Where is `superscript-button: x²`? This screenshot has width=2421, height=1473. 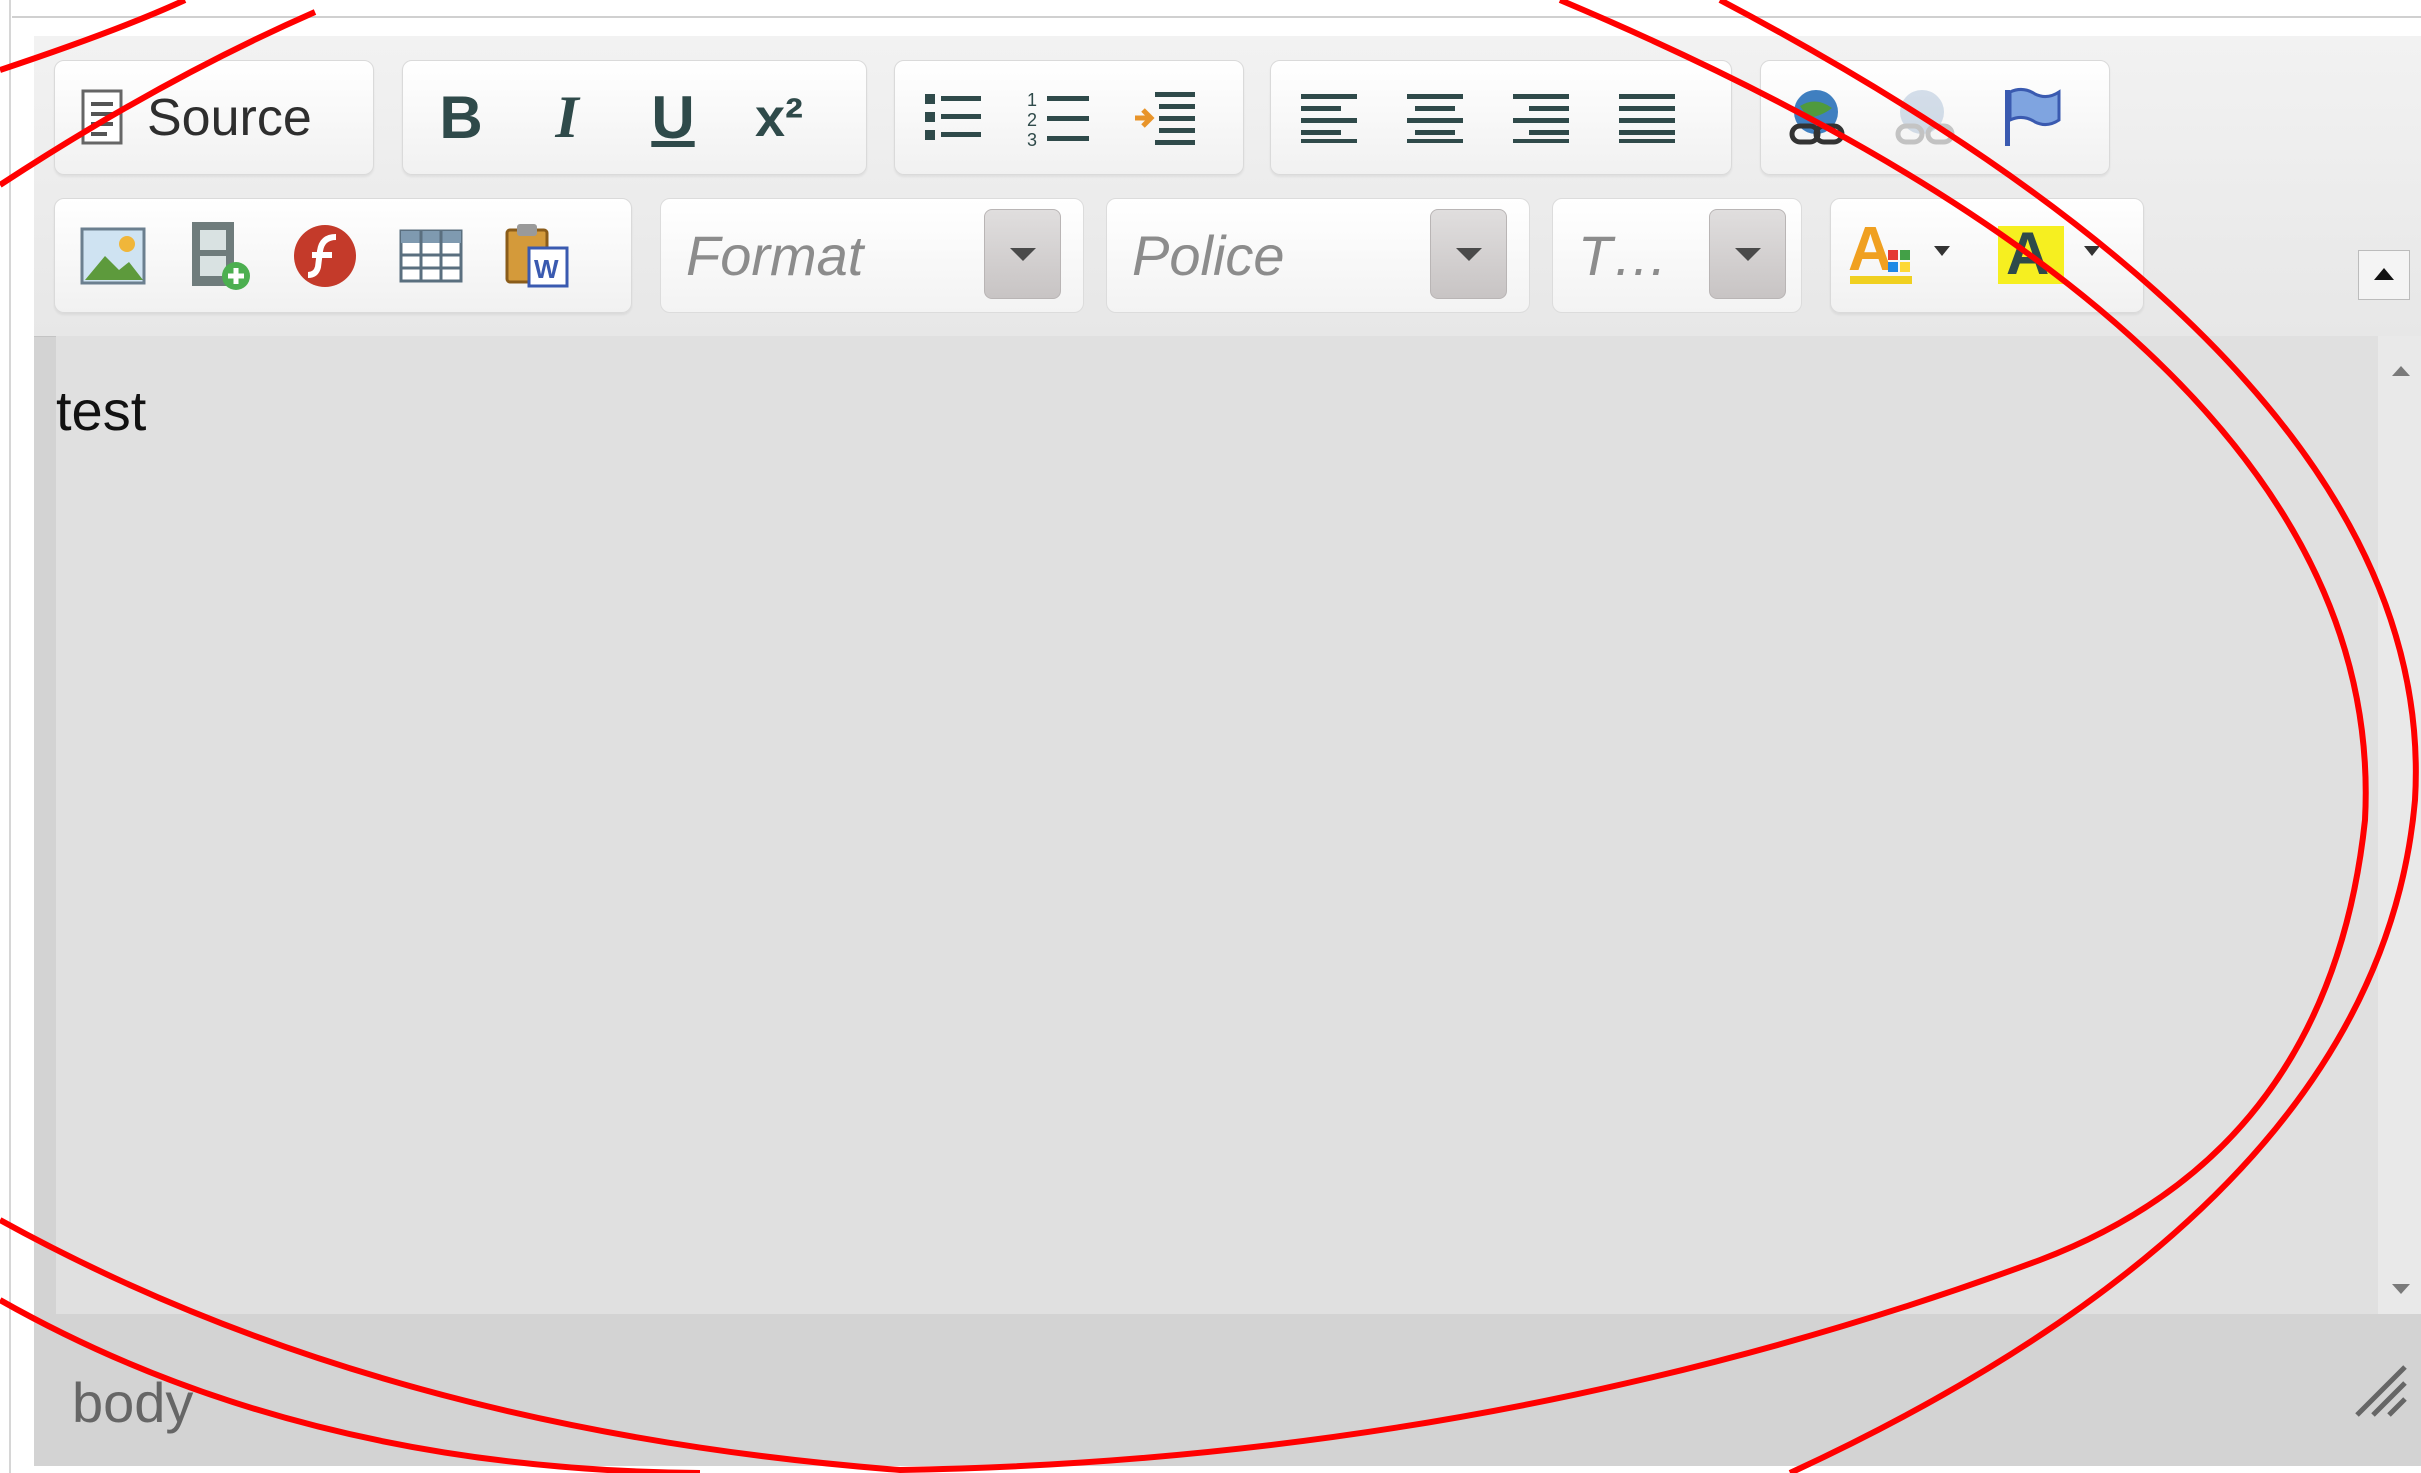
superscript-button: x² is located at coordinates (779, 118).